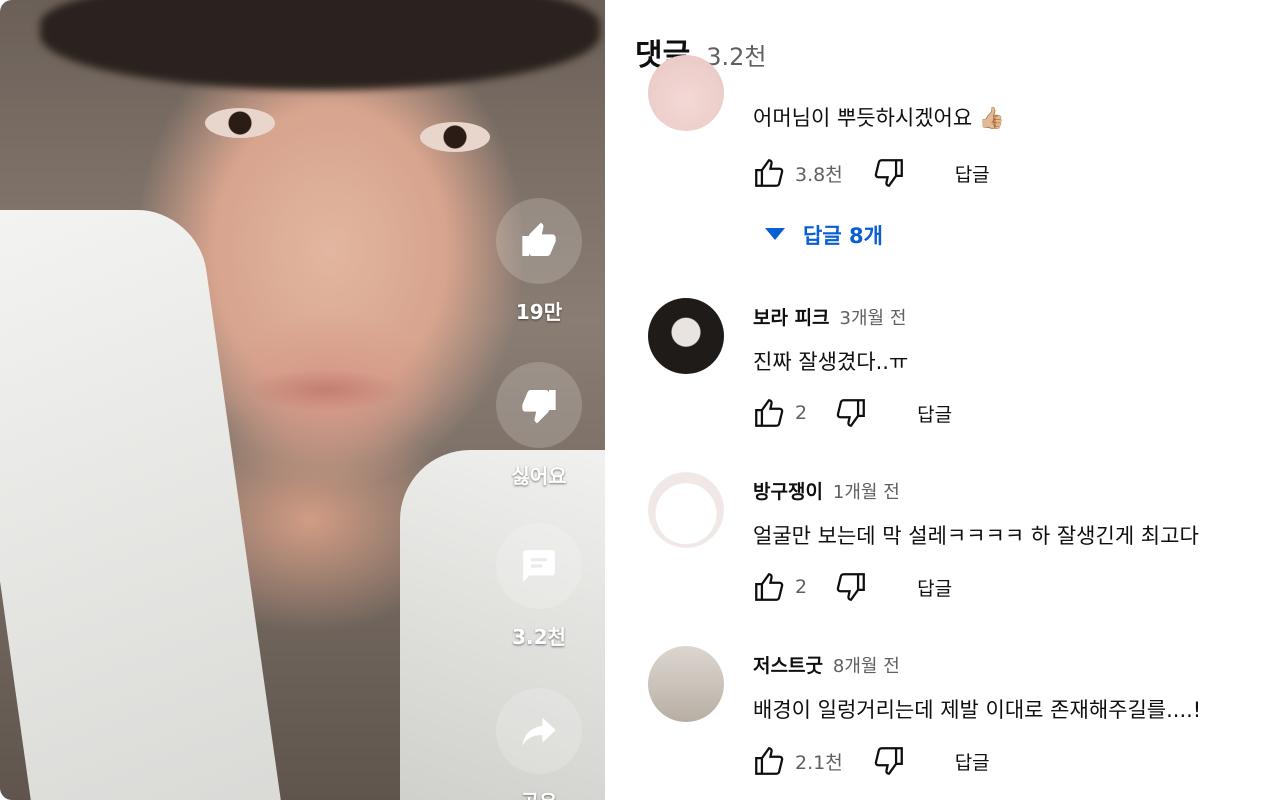  What do you see at coordinates (977, 710) in the screenshot?
I see `comment-text: 배경이 일렁거리는데 제발 이대로 존재해주길를....!` at bounding box center [977, 710].